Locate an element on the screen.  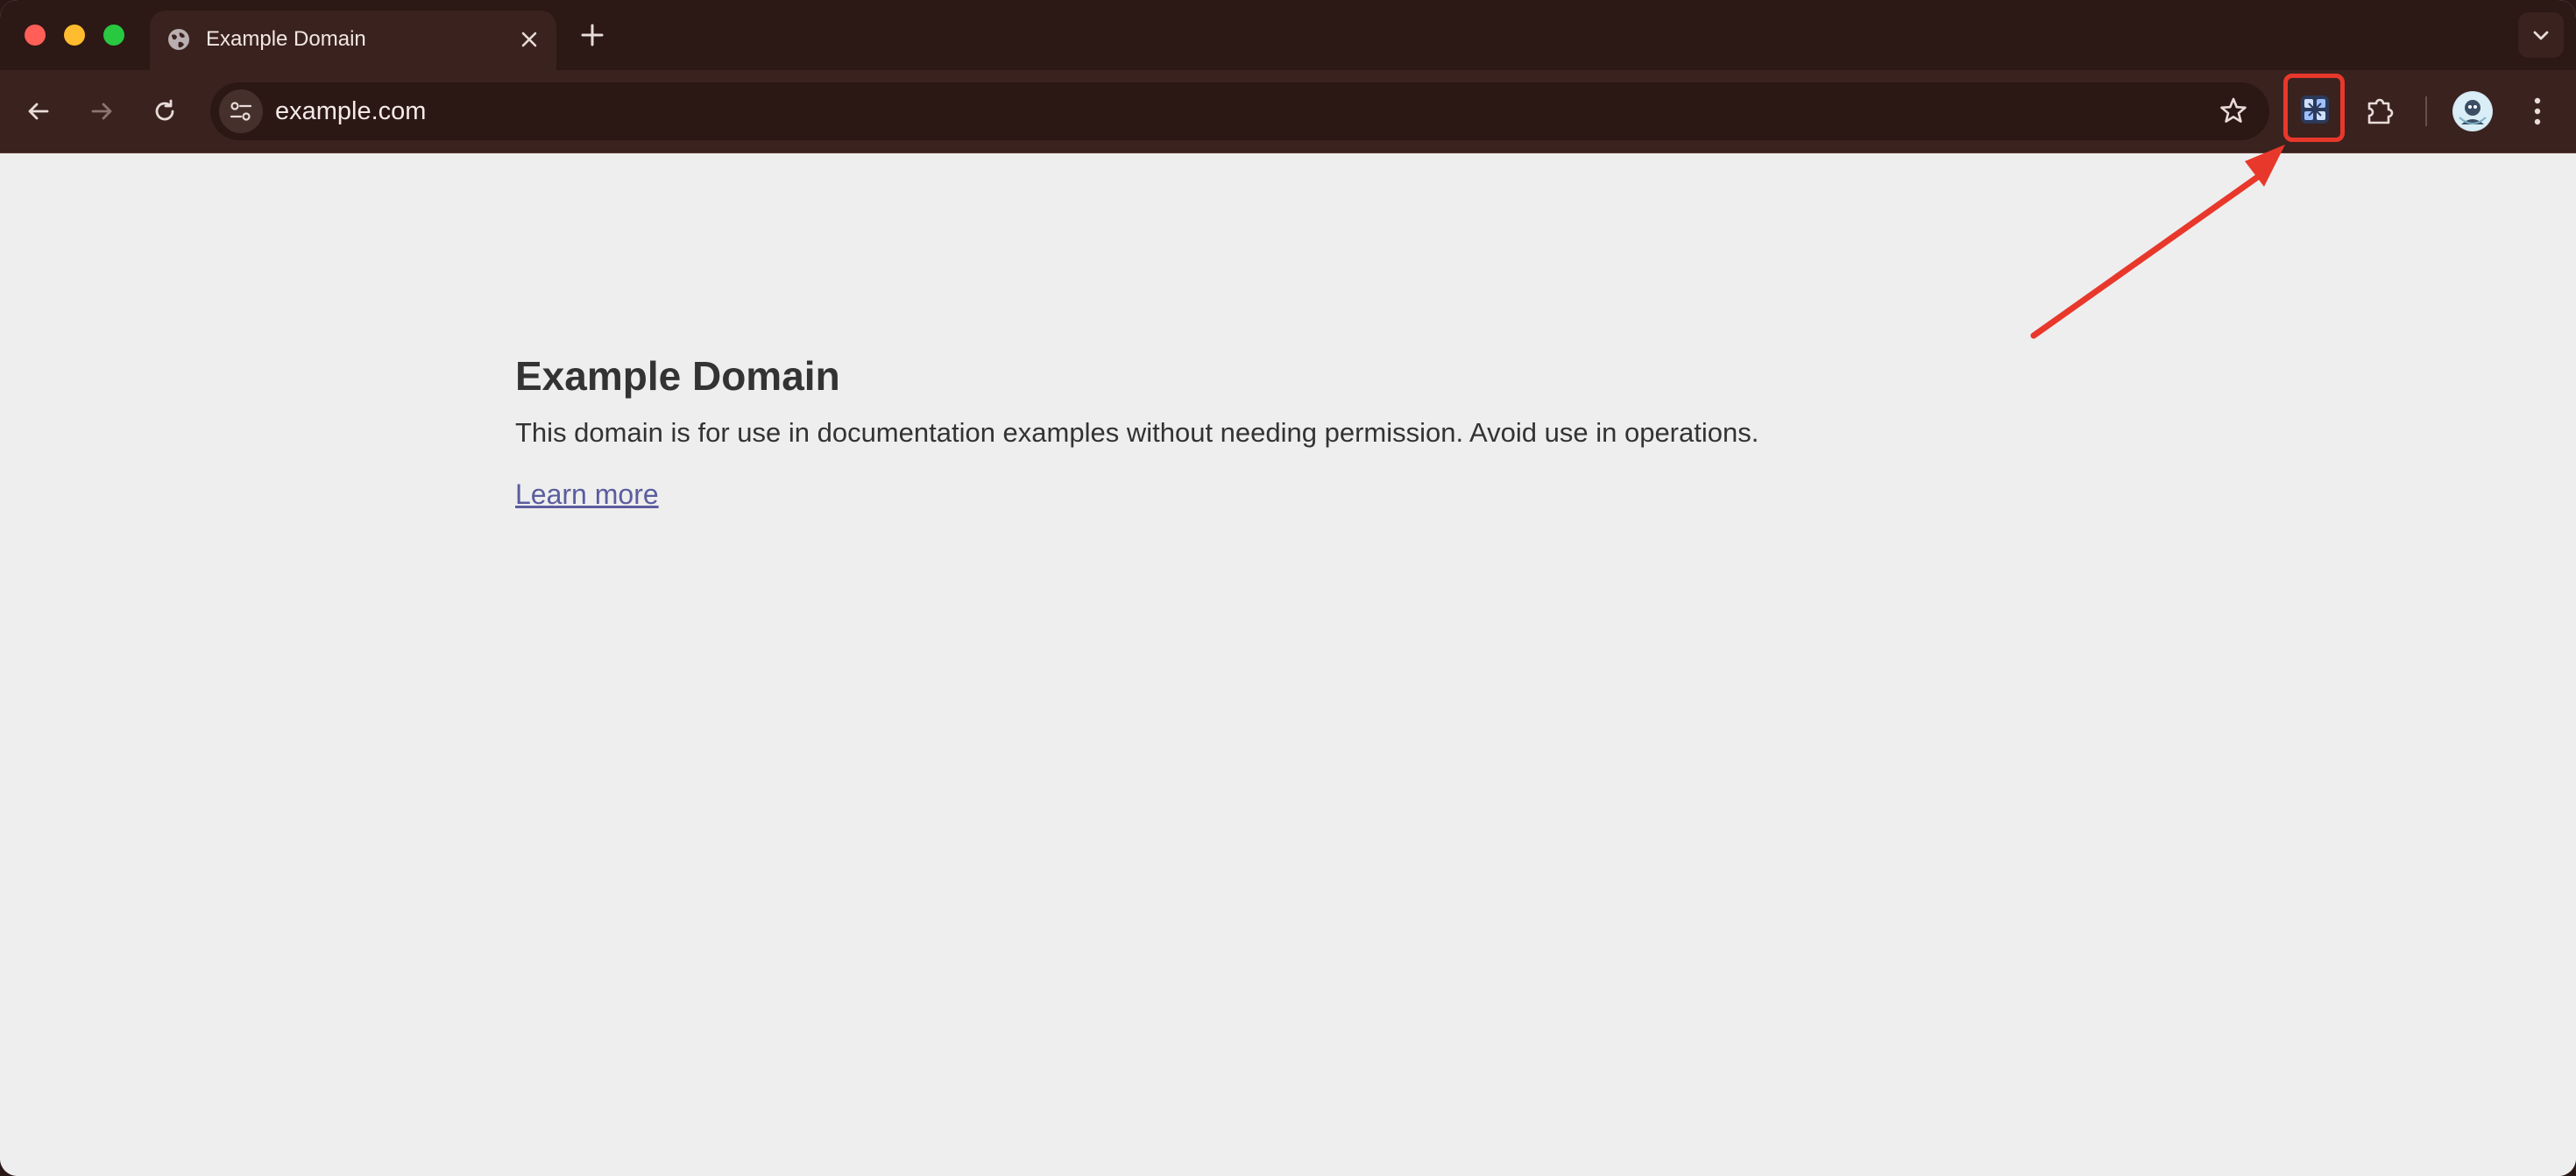
profile-avatar is located at coordinates (2472, 111).